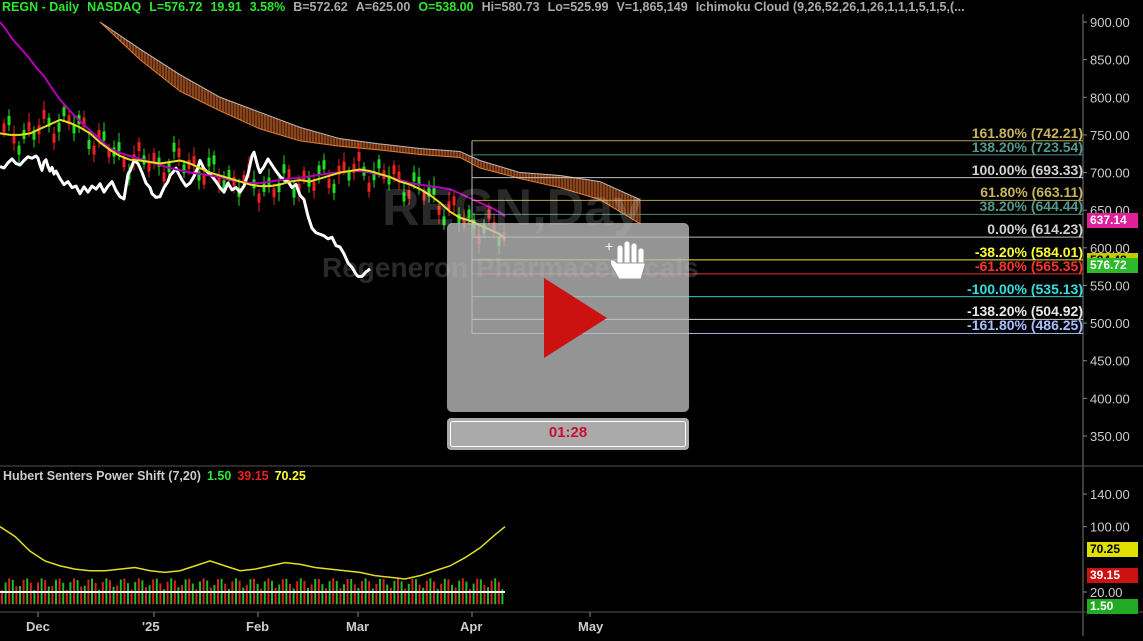  Describe the element at coordinates (1110, 97) in the screenshot. I see `price-tick-label: 800.00` at that location.